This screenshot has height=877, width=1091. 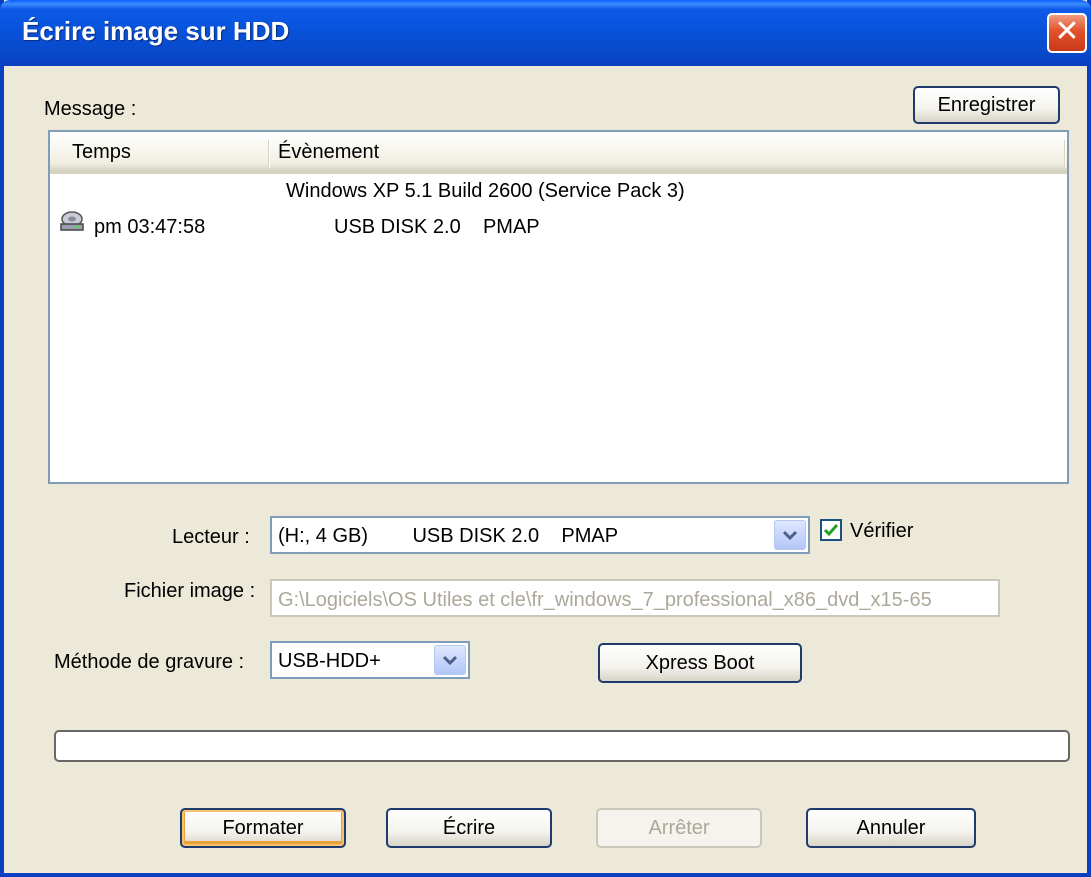 I want to click on xpress-boot-button: Xpress Boot, so click(x=700, y=663).